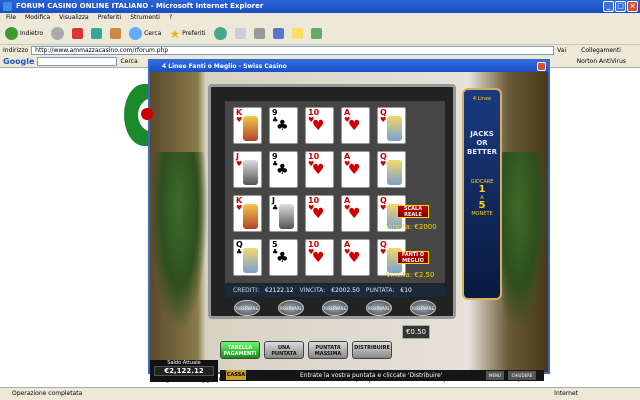 This screenshot has width=640, height=400. What do you see at coordinates (283, 257) in the screenshot?
I see `playing-card: 5 ♣ ♣` at bounding box center [283, 257].